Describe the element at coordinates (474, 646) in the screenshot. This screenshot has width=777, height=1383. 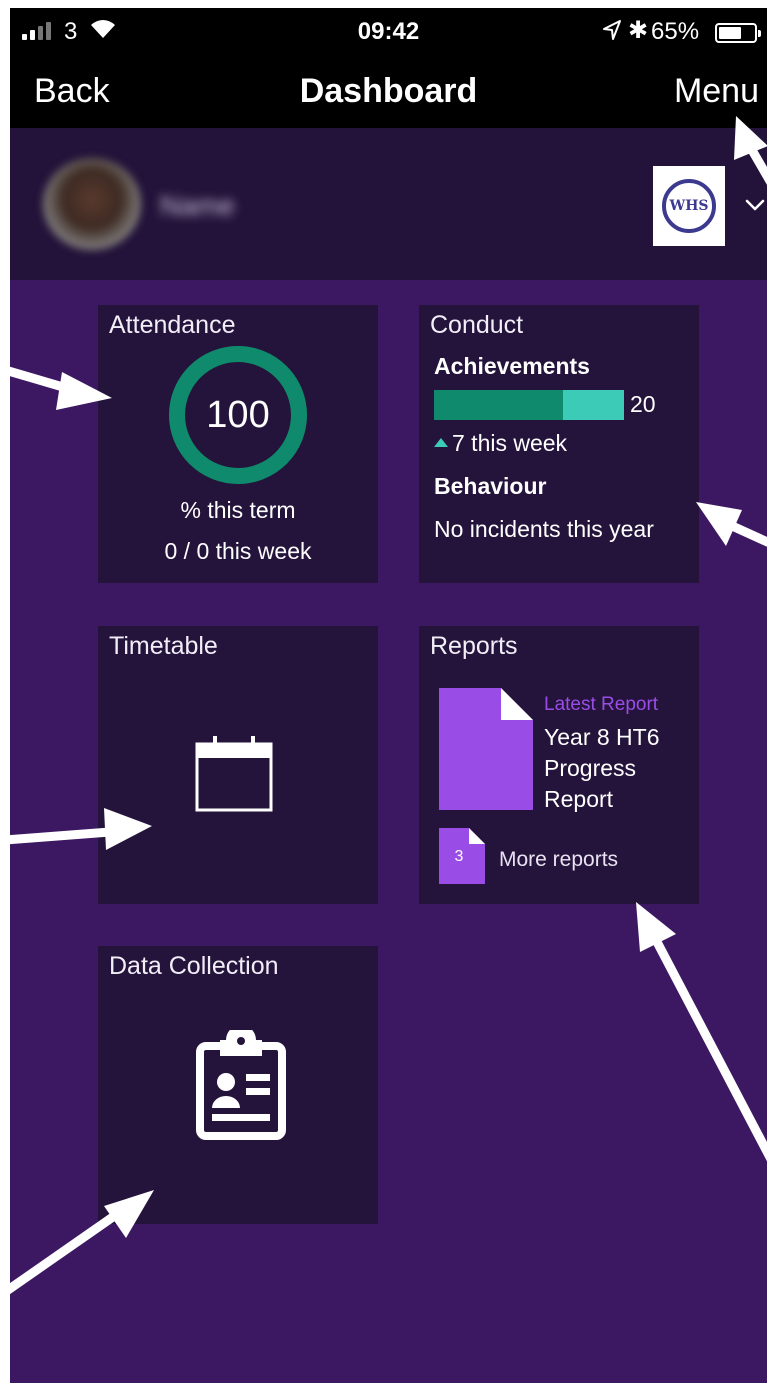
I see `tile-title: Reports` at that location.